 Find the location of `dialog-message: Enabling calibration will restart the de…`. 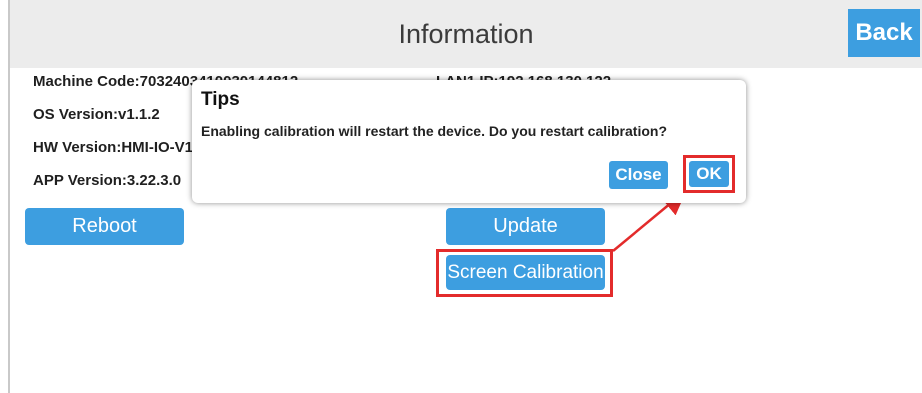

dialog-message: Enabling calibration will restart the de… is located at coordinates (434, 131).